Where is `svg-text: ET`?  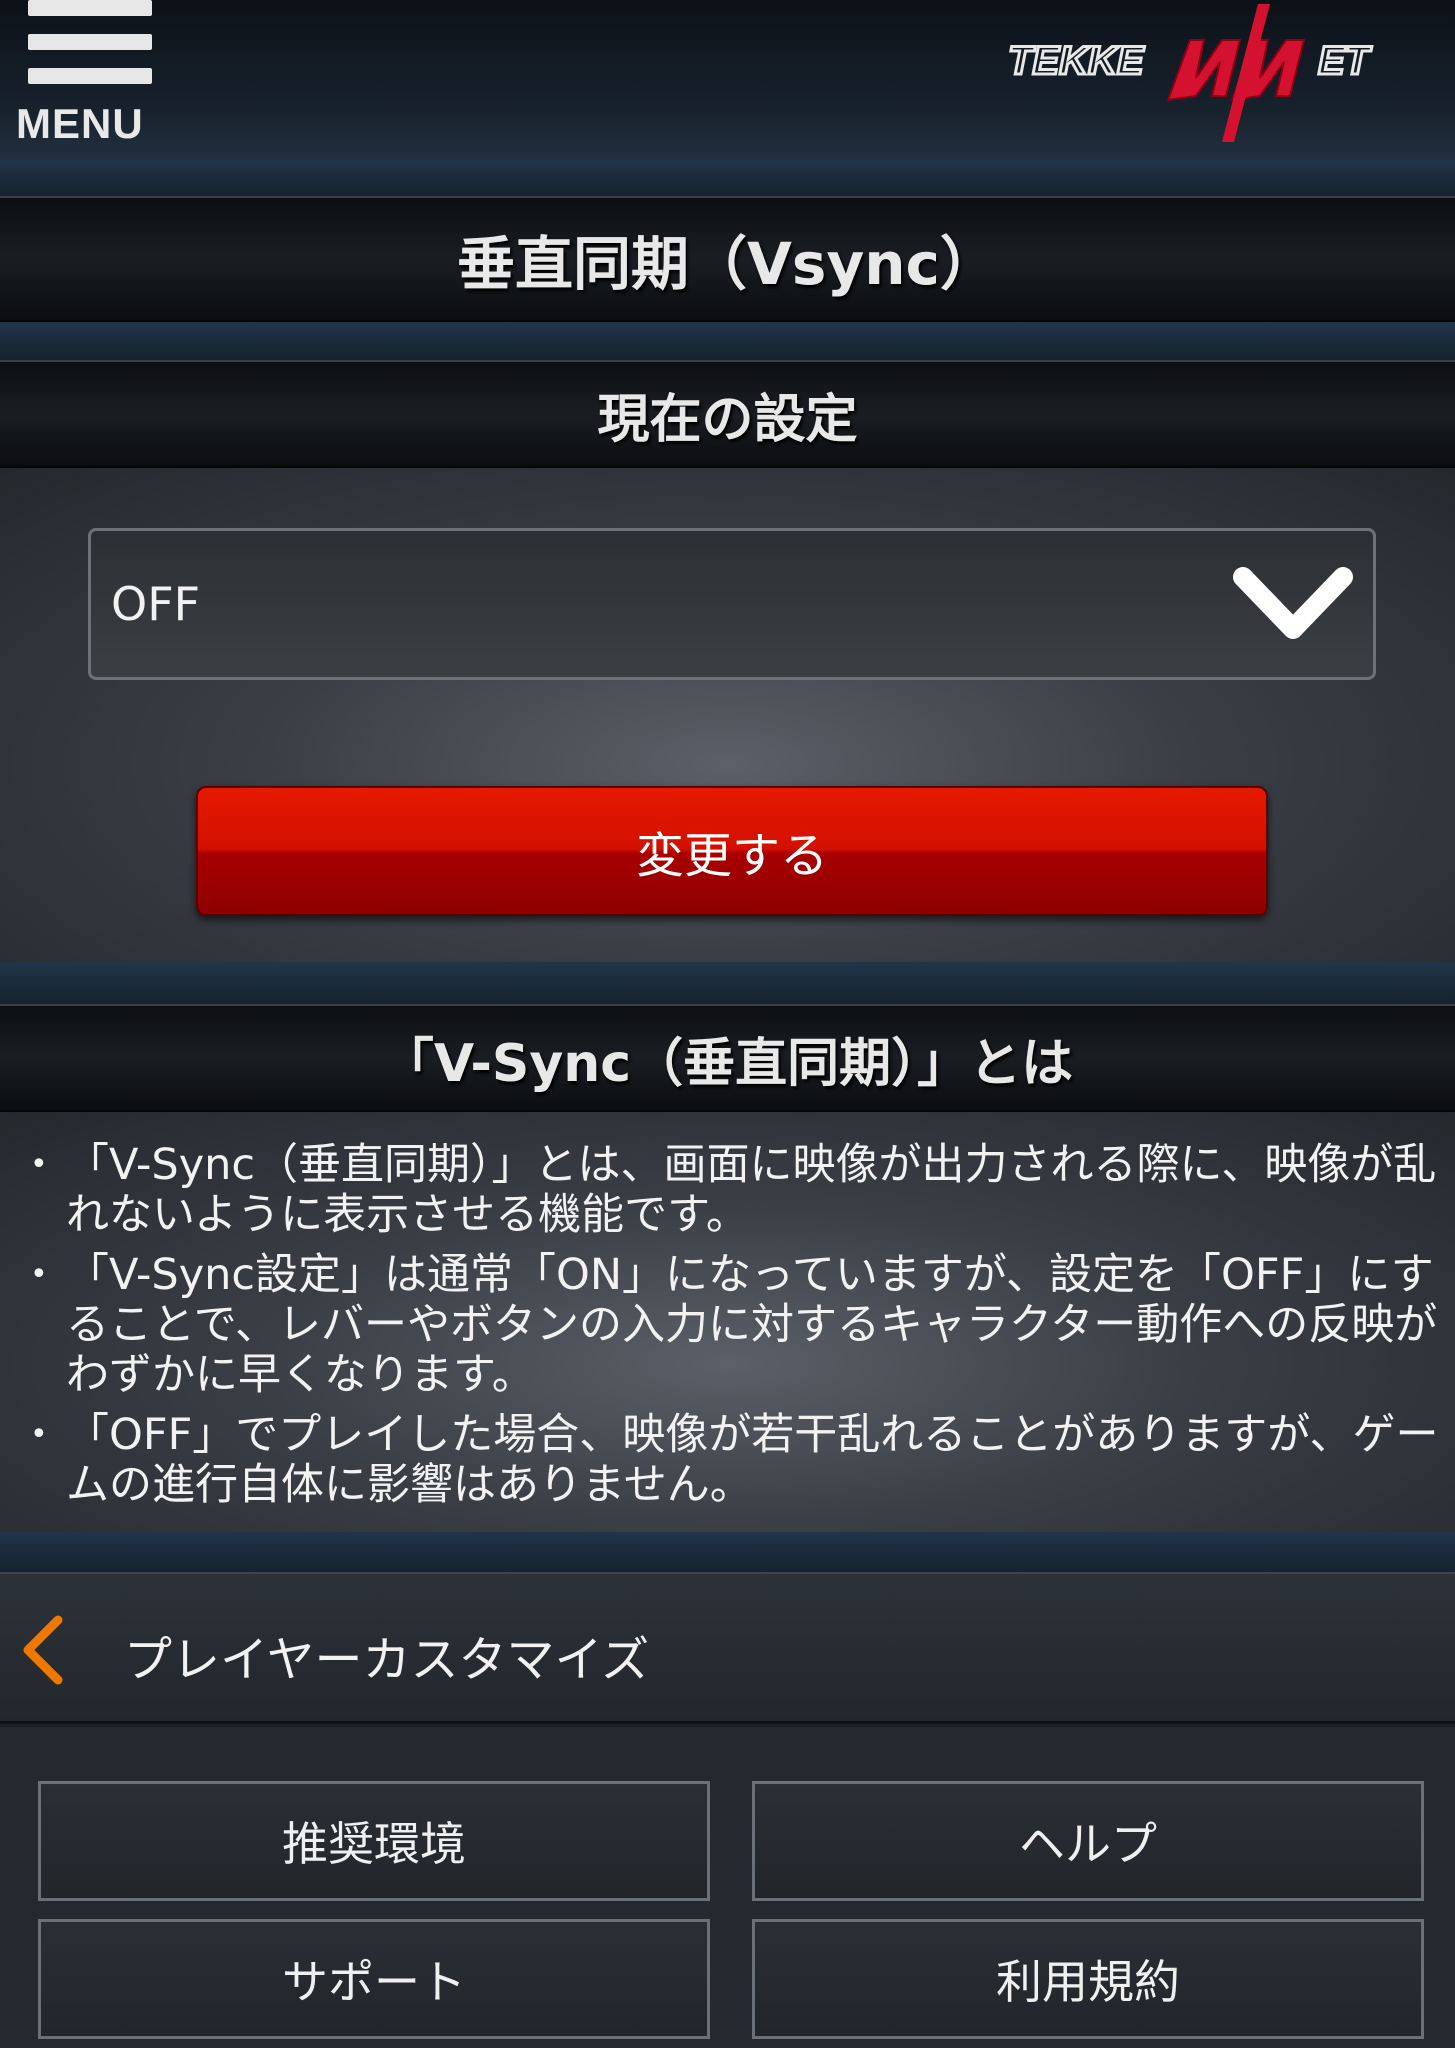
svg-text: ET is located at coordinates (1345, 61).